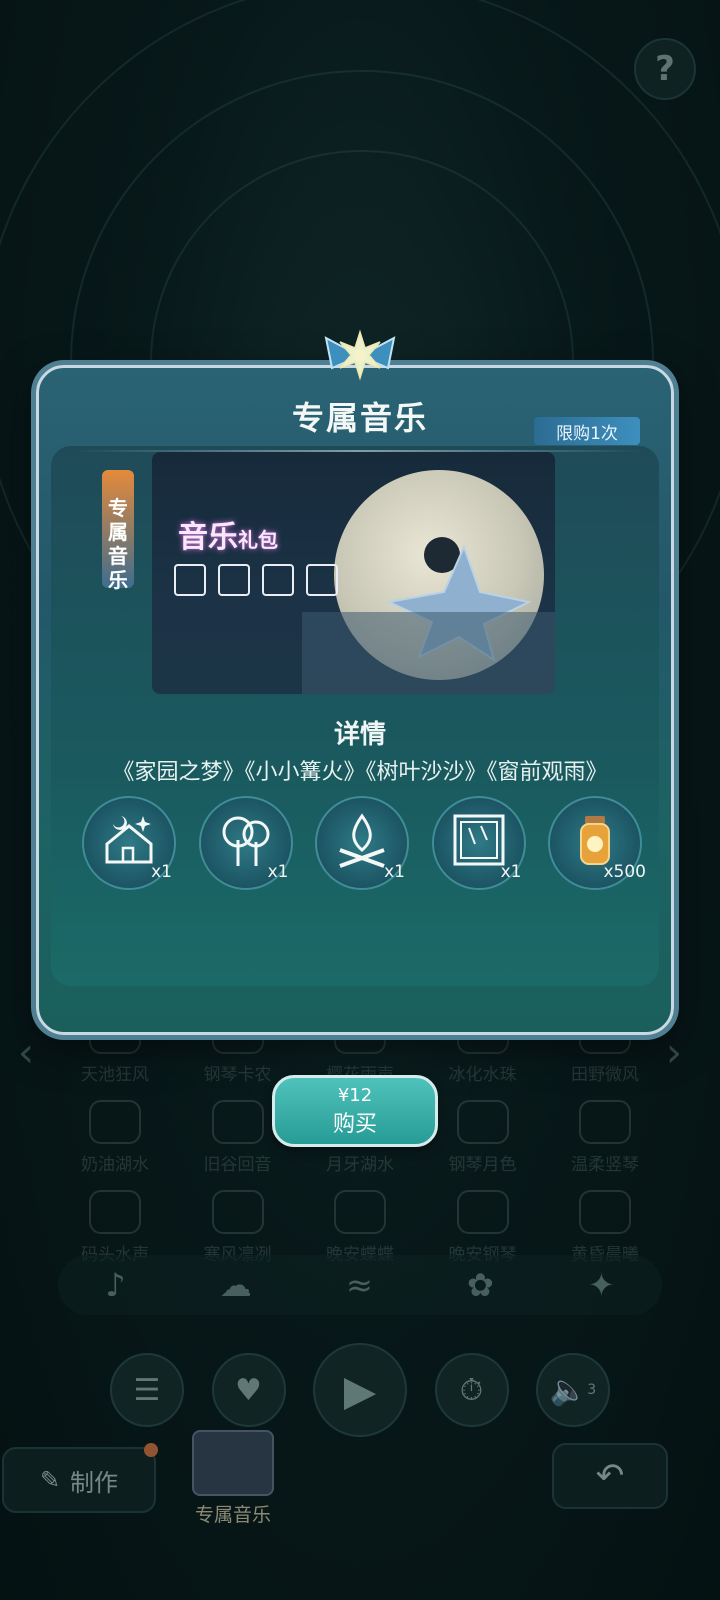  I want to click on window-rain-icon, so click(478, 840).